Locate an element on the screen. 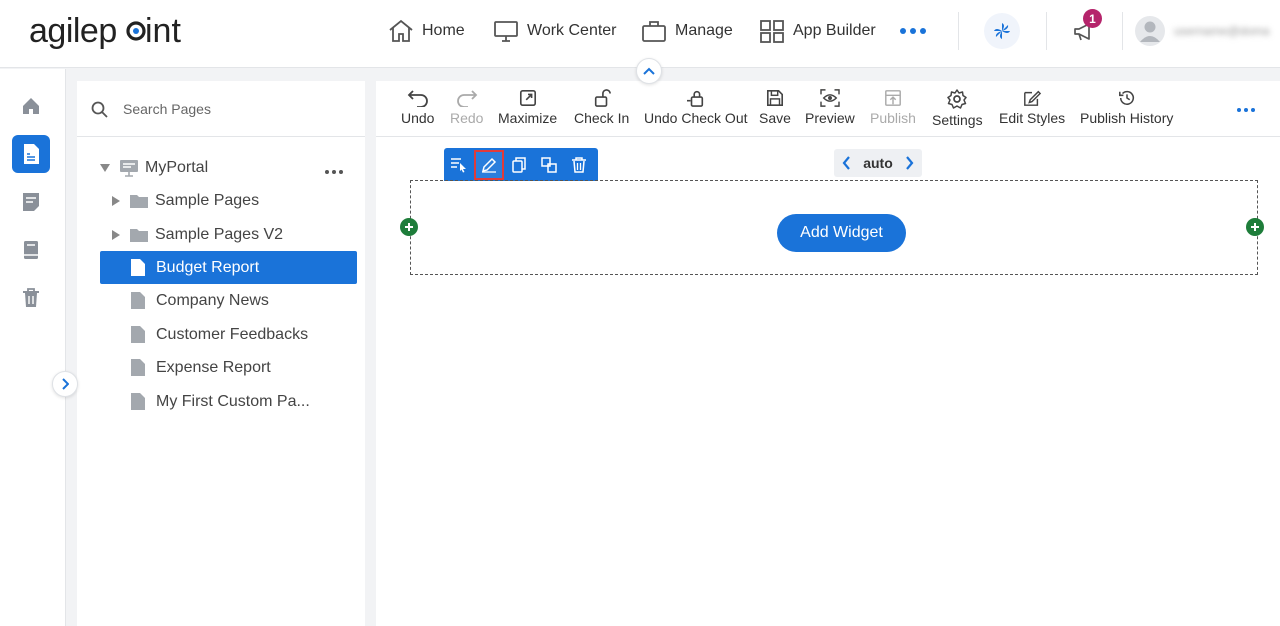 This screenshot has height=626, width=1280. width-prev-button is located at coordinates (846, 163).